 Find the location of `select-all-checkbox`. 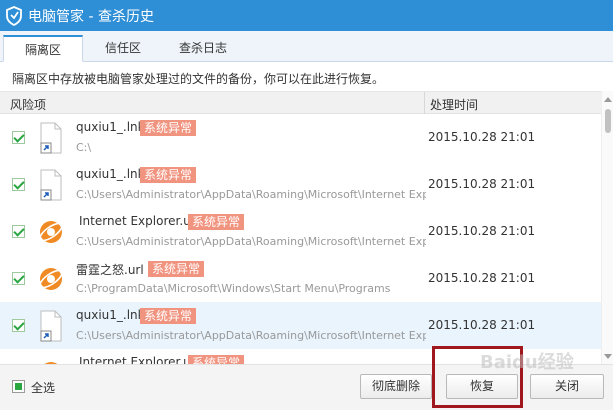

select-all-checkbox is located at coordinates (18, 386).